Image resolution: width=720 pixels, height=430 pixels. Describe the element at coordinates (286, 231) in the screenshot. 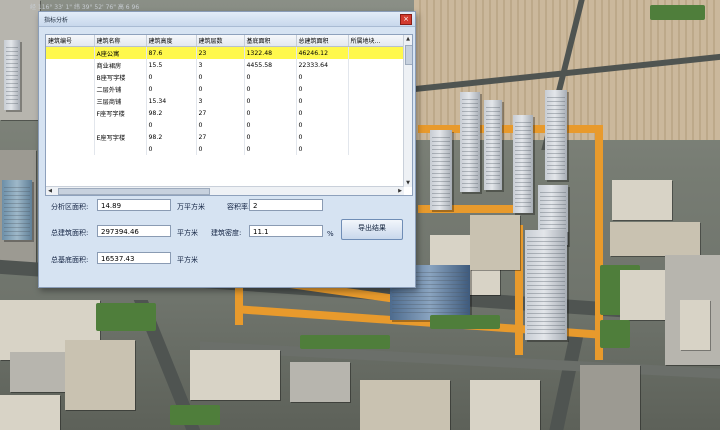

I see `density-field: 11.1` at that location.